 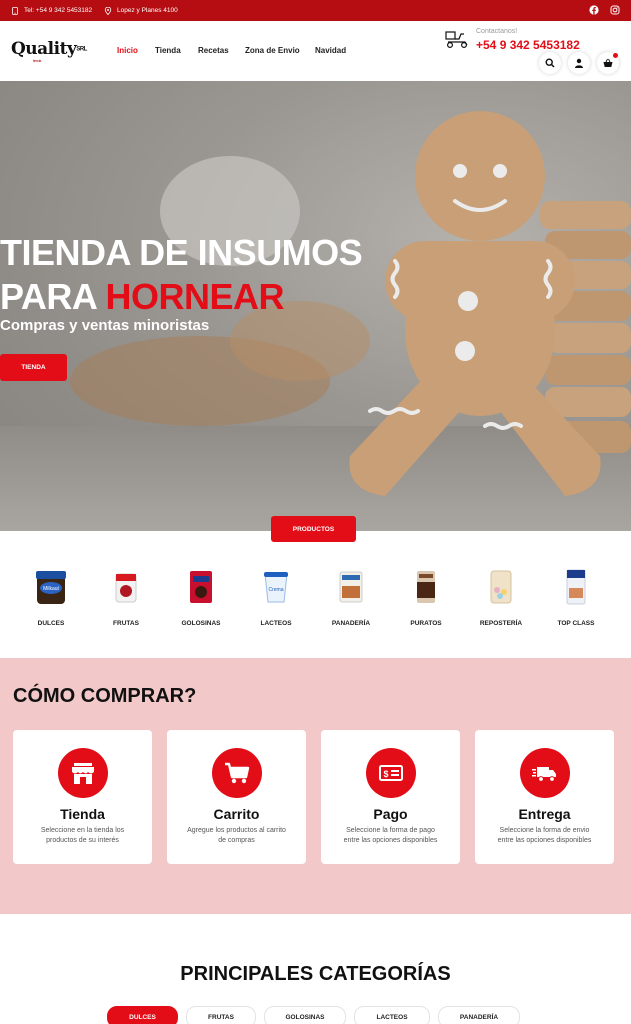 I want to click on product-category-golosinas: GOLOSINAS, so click(x=201, y=597).